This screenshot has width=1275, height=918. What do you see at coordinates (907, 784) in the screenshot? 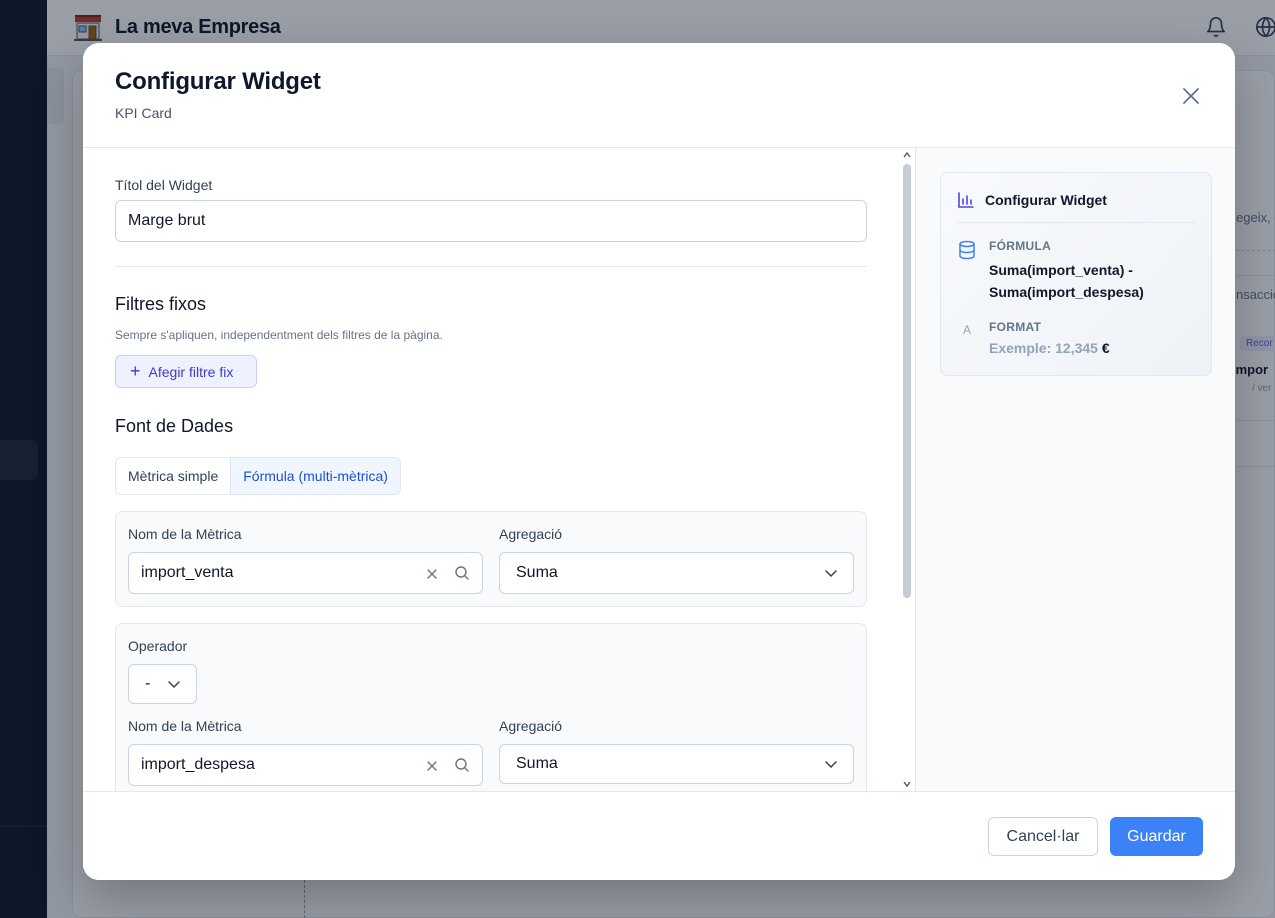
I see `scroll-down-icon` at bounding box center [907, 784].